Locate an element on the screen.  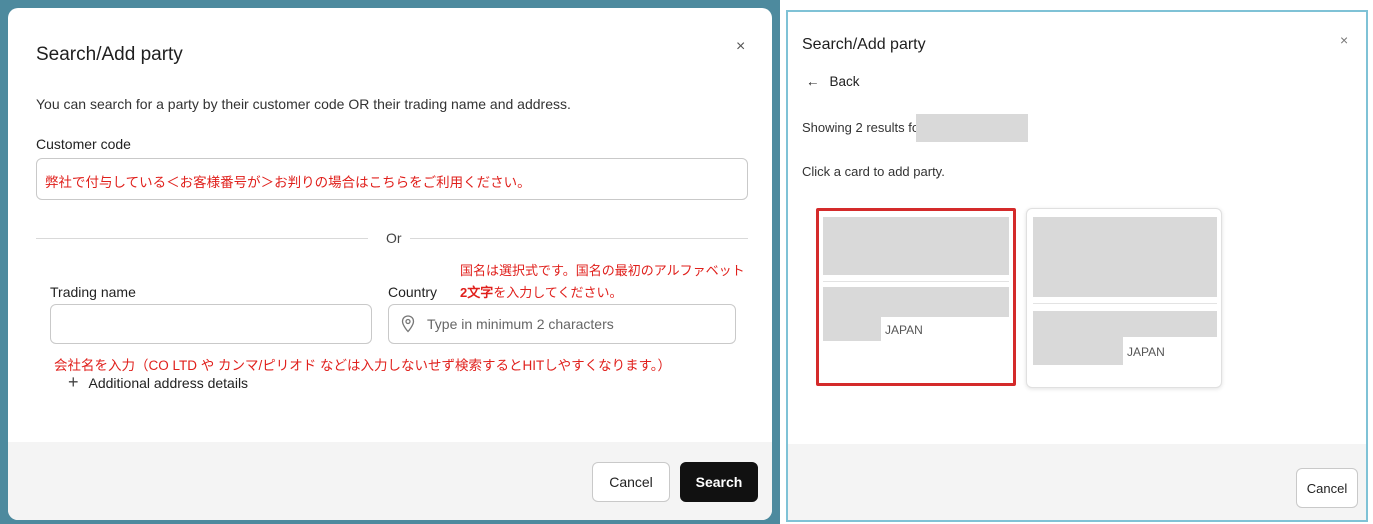
result-card: JAPAN is located at coordinates (1124, 298).